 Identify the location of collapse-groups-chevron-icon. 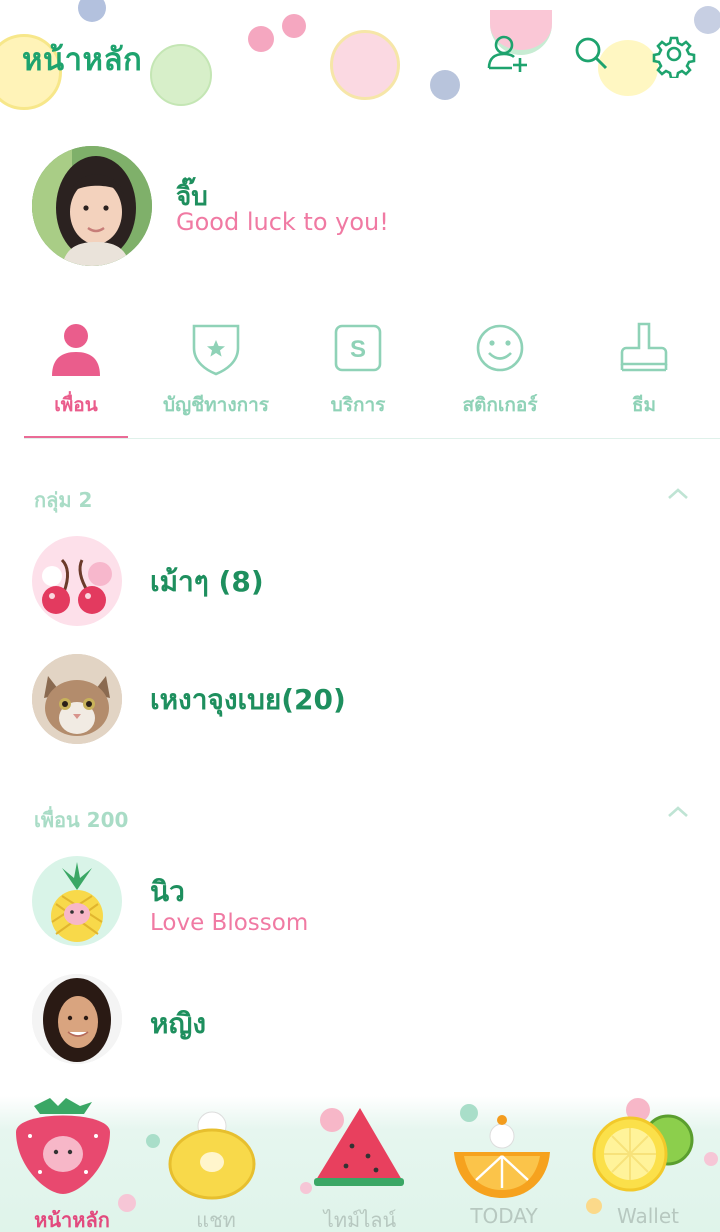
(678, 494).